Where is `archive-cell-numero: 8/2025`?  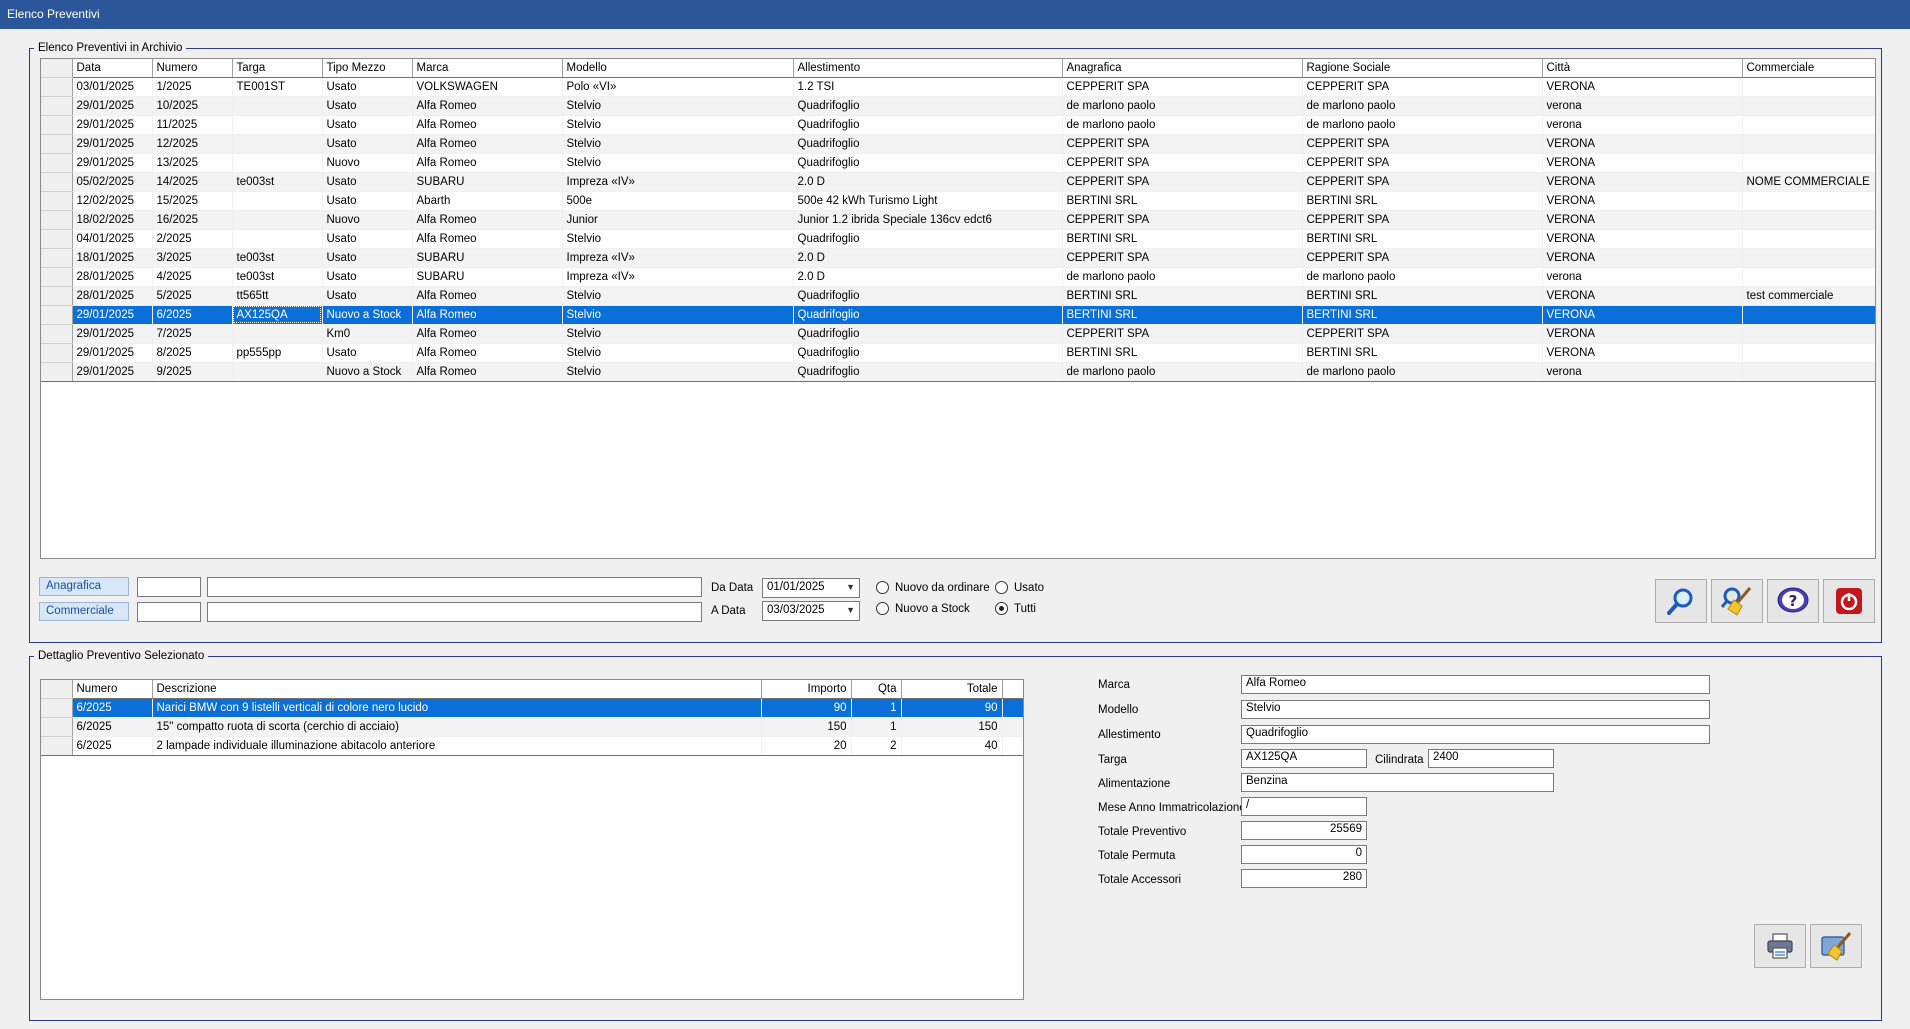 archive-cell-numero: 8/2025 is located at coordinates (192, 353).